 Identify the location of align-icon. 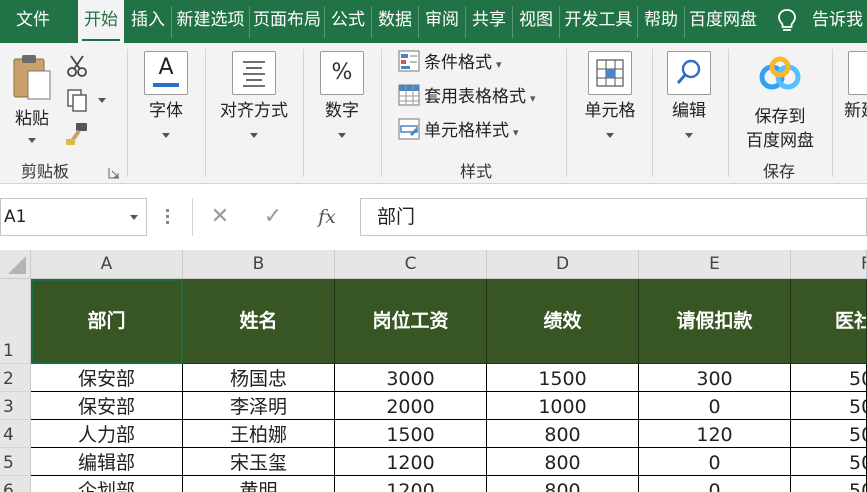
(254, 73).